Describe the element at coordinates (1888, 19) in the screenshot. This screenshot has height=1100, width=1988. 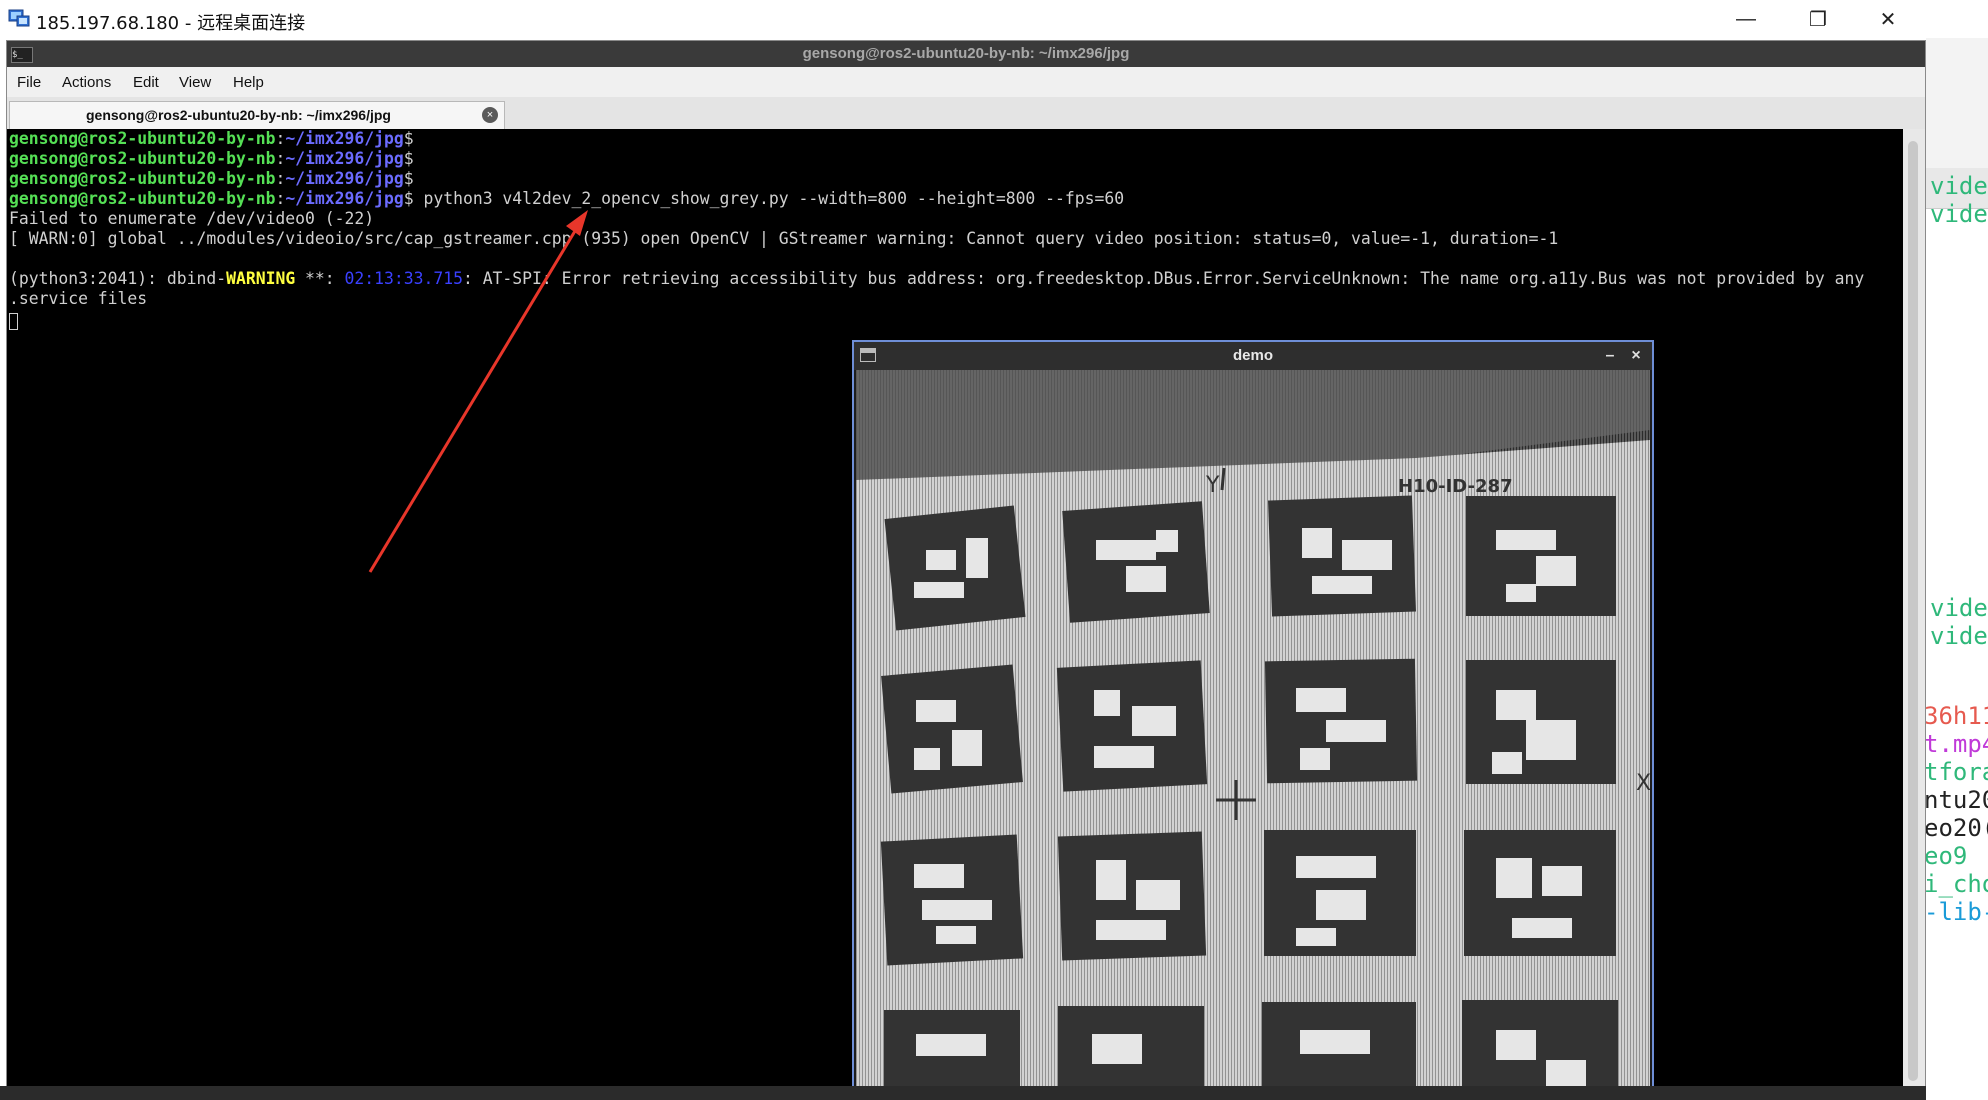
I see `rdp-close-button: ✕` at that location.